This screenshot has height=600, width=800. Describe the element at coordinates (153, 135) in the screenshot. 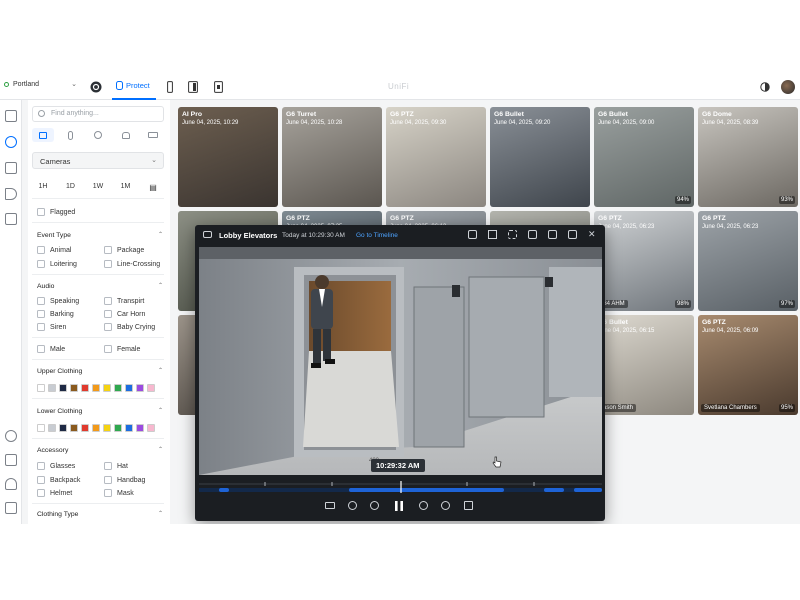

I see `tab-plate` at that location.